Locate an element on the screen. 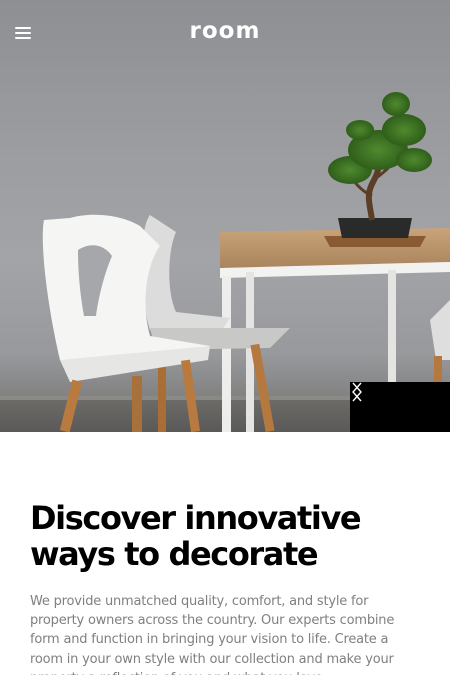  next-slide-button is located at coordinates (401, 407).